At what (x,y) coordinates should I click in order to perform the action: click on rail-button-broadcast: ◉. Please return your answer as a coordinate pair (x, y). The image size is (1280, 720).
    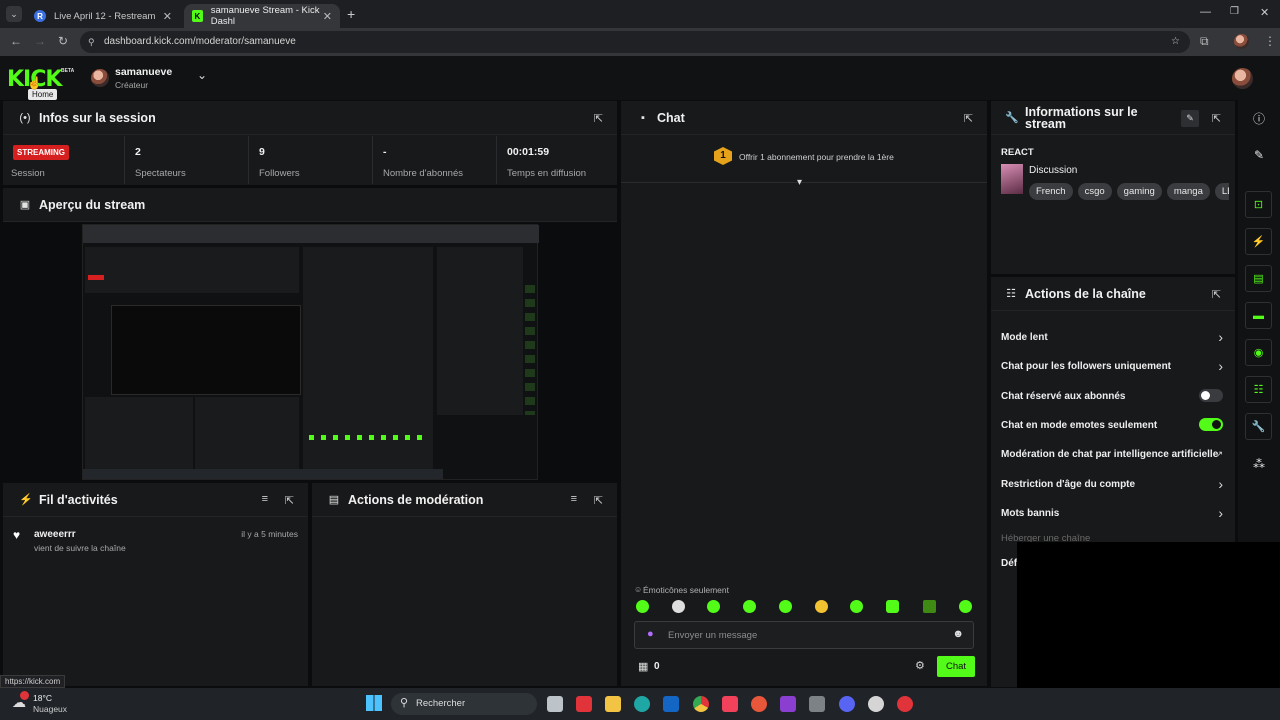
    Looking at the image, I should click on (1258, 352).